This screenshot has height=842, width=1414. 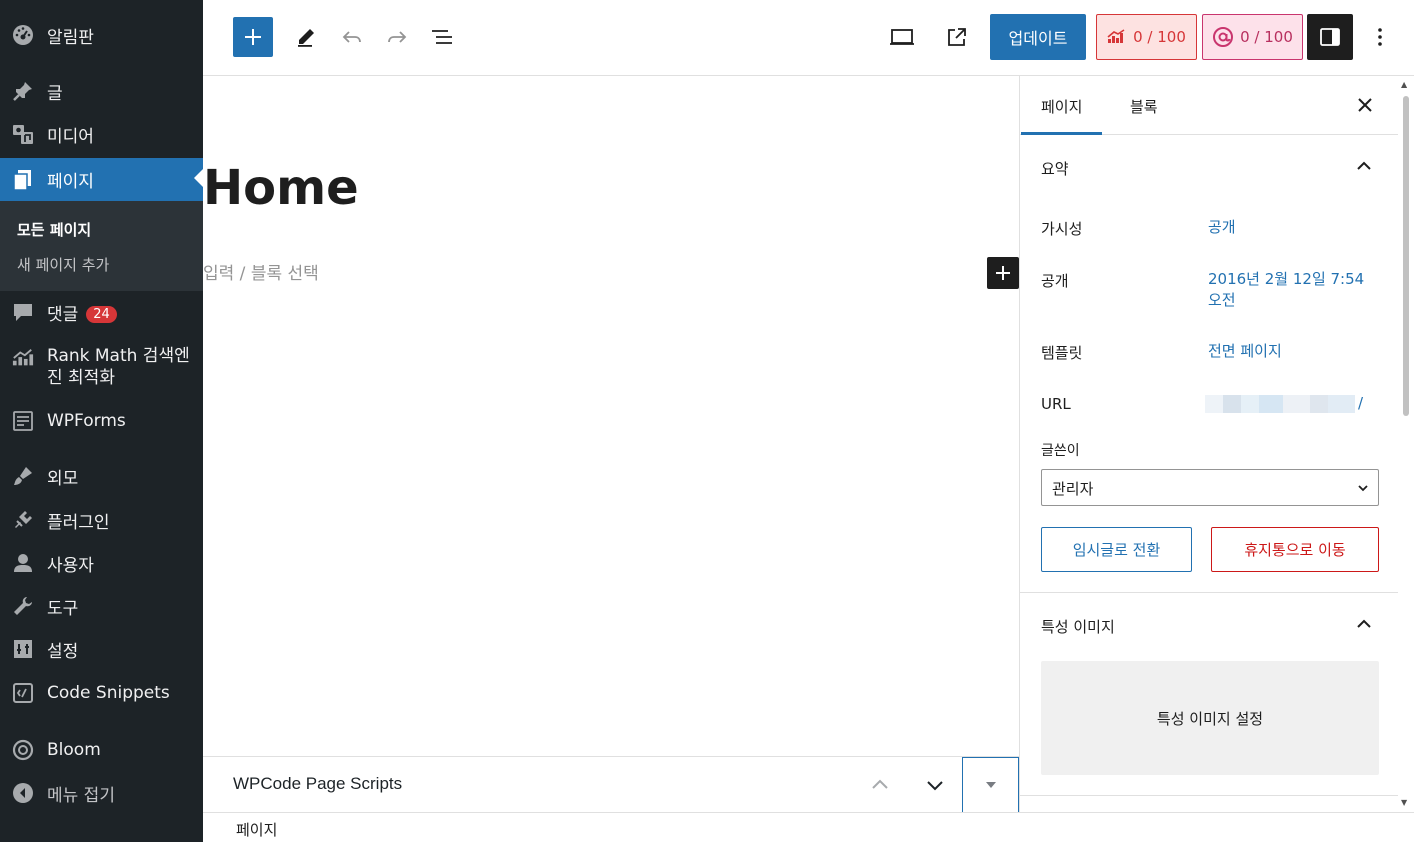 I want to click on breadcrumb-item: 페이지, so click(x=256, y=829).